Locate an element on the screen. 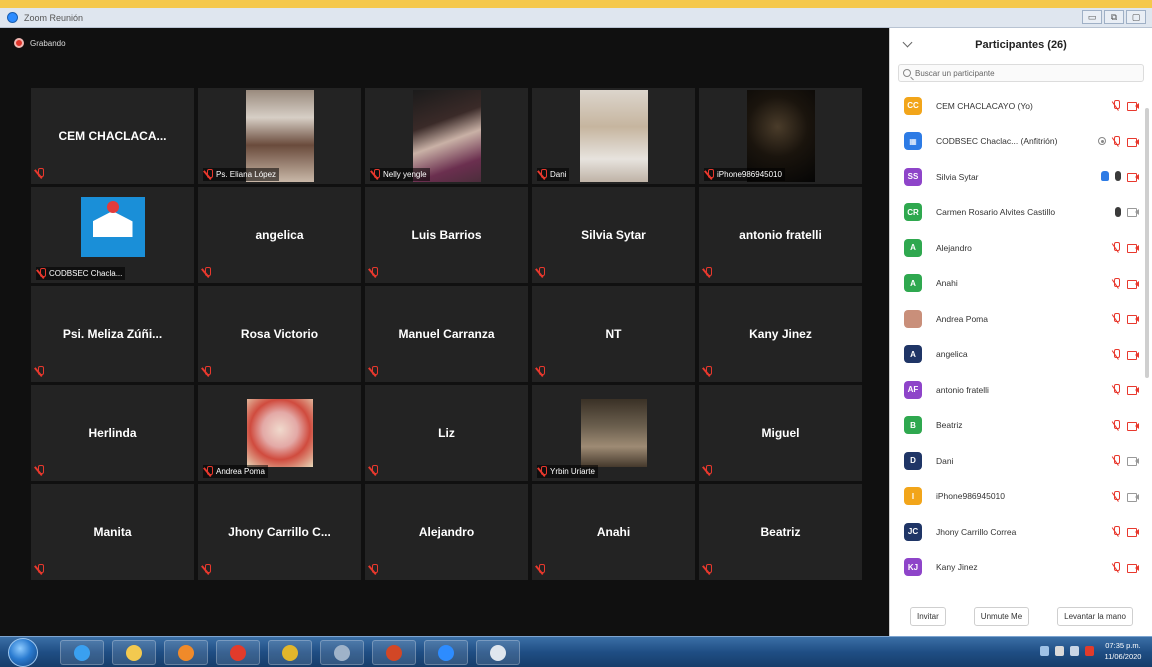 This screenshot has width=1152, height=667. tray-volume-icon is located at coordinates (1074, 651).